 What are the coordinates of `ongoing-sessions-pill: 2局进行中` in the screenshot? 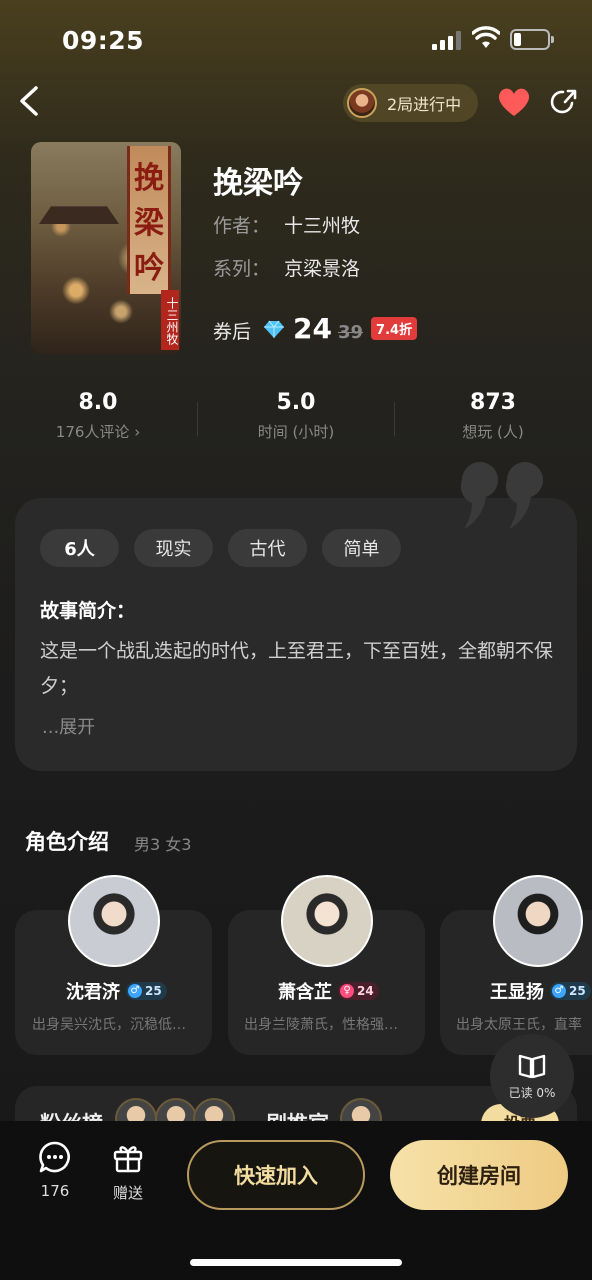 It's located at (410, 103).